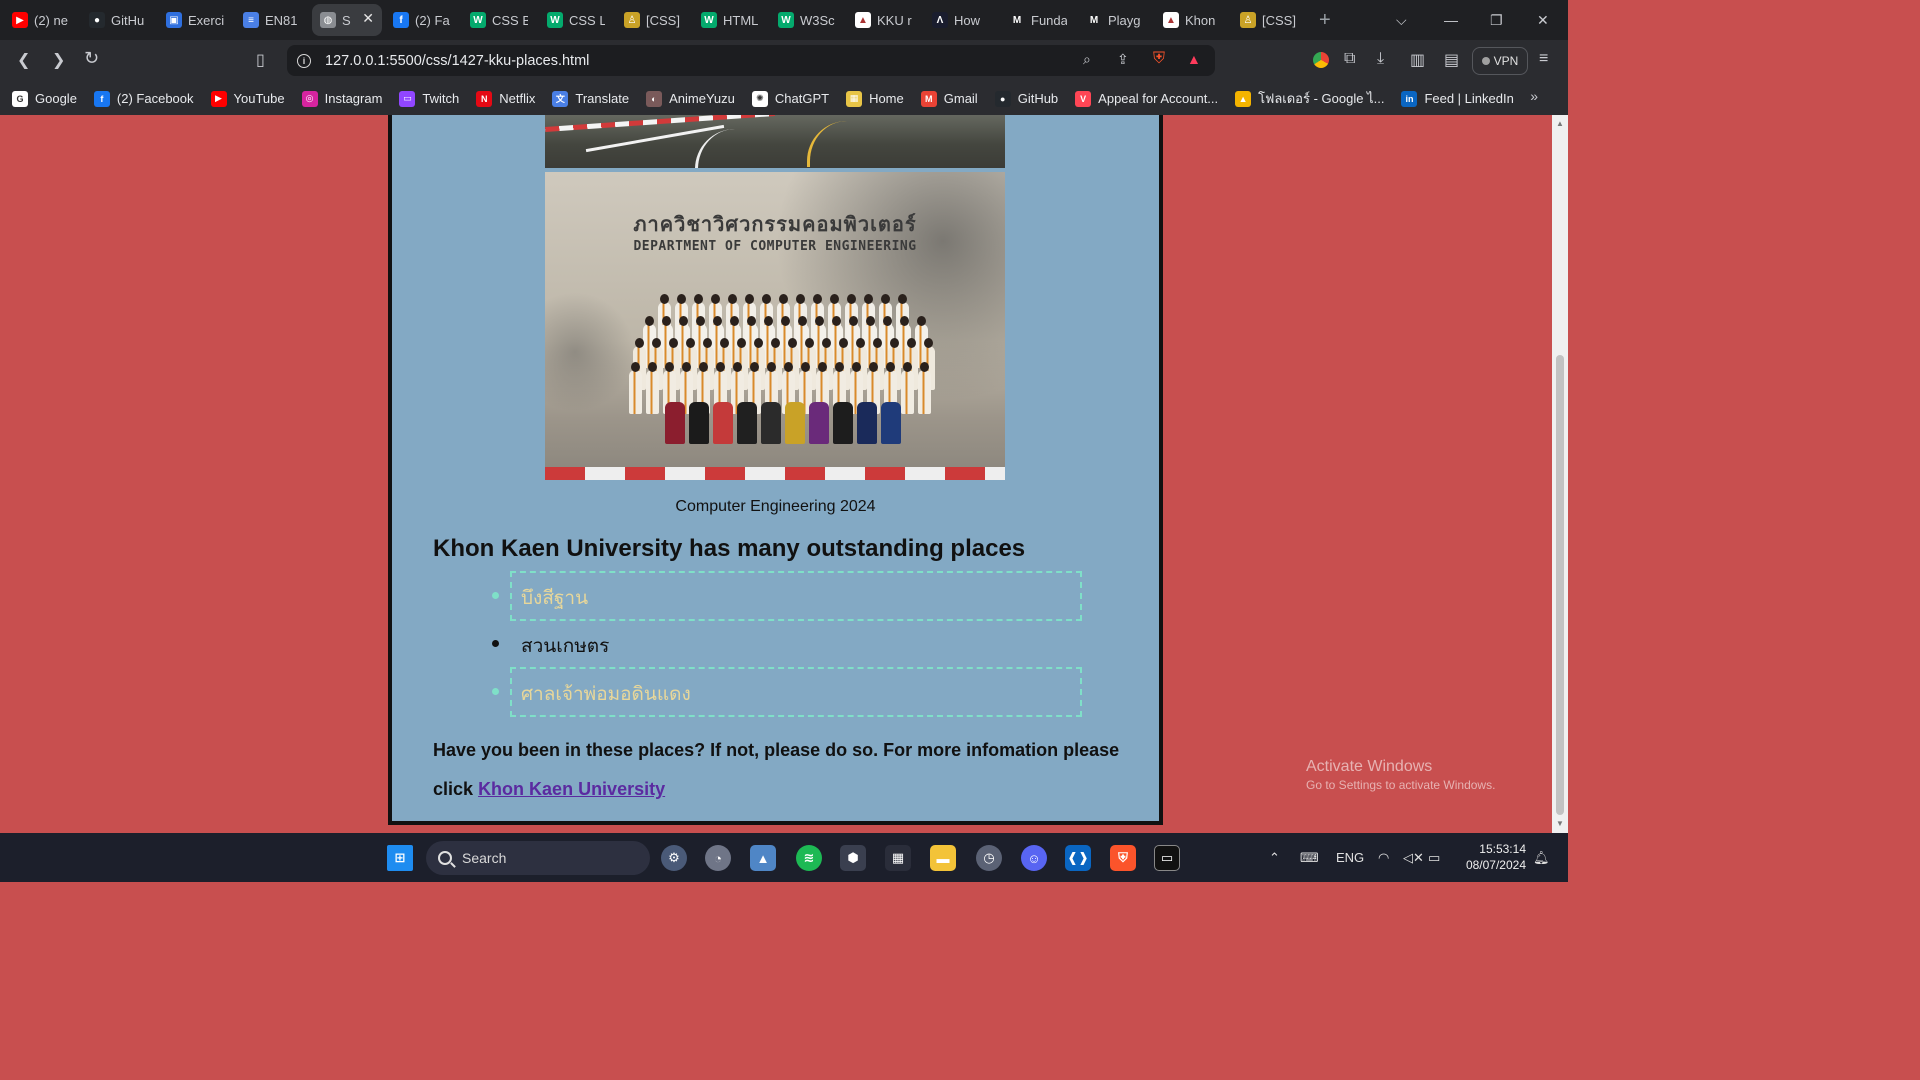 The height and width of the screenshot is (1080, 1920). What do you see at coordinates (1159, 59) in the screenshot?
I see `brave-shields-icon: ⛨` at bounding box center [1159, 59].